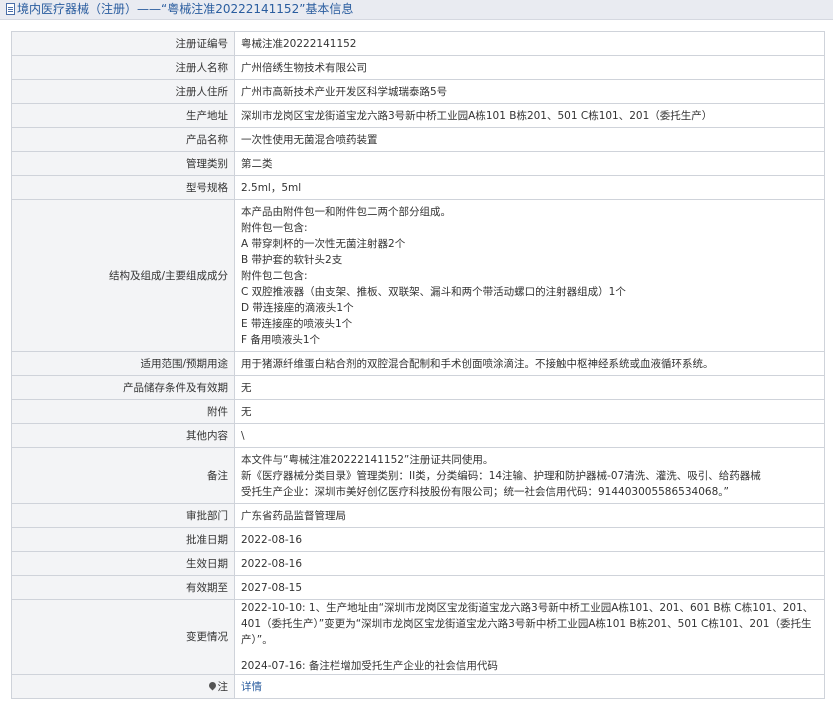 This screenshot has height=708, width=833. I want to click on note-label: 注, so click(223, 686).